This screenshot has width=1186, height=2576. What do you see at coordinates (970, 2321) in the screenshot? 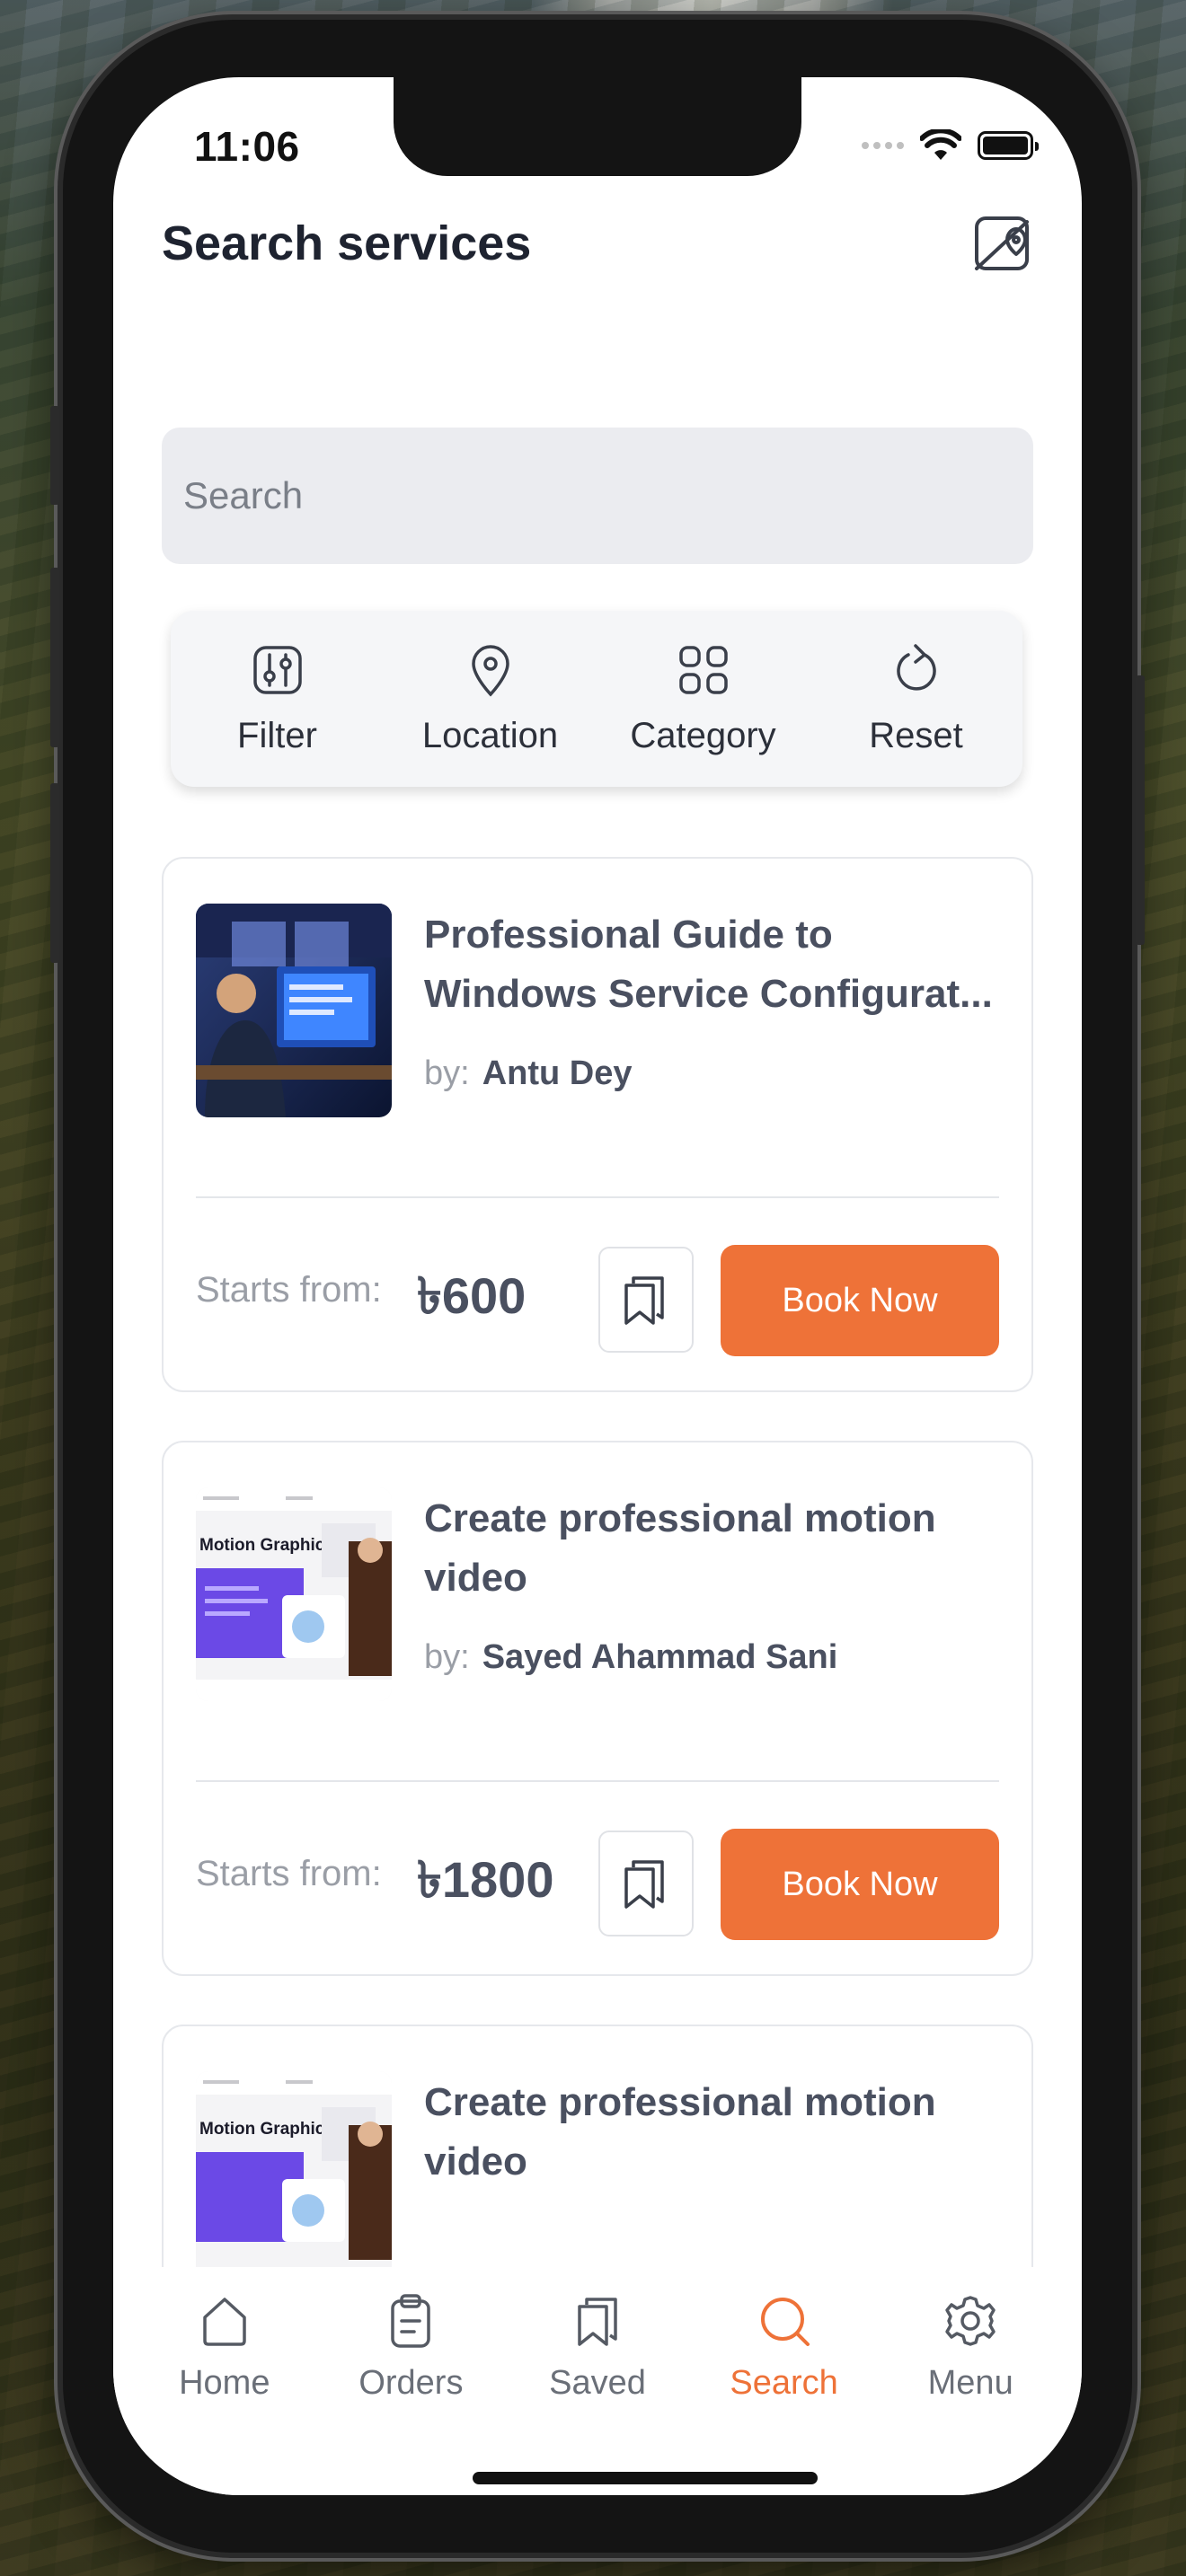
I see `gear-icon` at bounding box center [970, 2321].